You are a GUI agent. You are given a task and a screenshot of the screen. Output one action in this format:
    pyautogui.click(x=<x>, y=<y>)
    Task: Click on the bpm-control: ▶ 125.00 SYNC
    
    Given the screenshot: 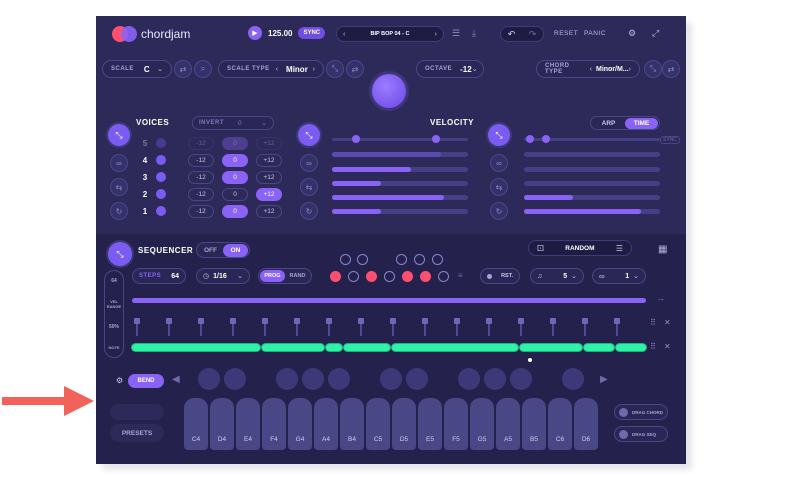 What is the action you would take?
    pyautogui.click(x=287, y=33)
    